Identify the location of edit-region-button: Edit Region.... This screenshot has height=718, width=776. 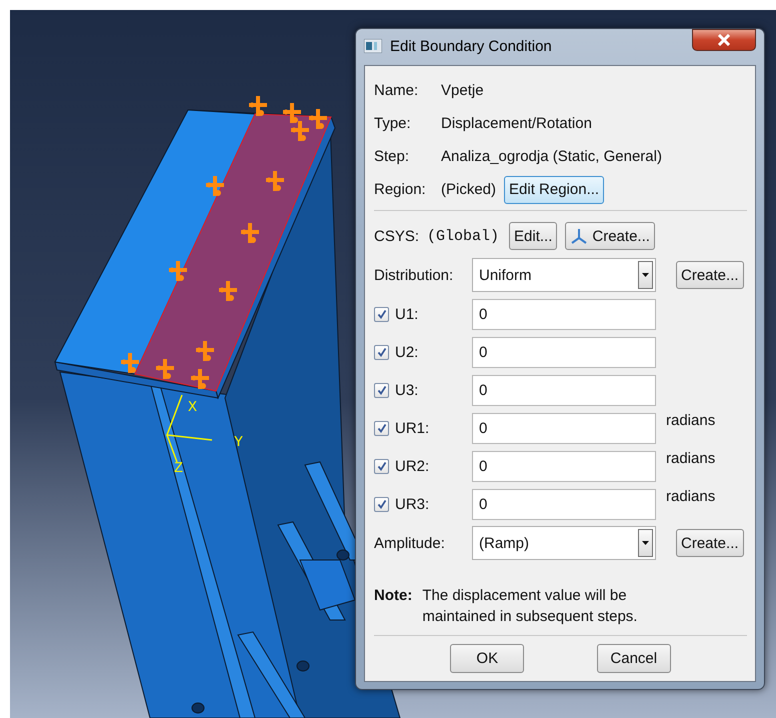
(554, 190).